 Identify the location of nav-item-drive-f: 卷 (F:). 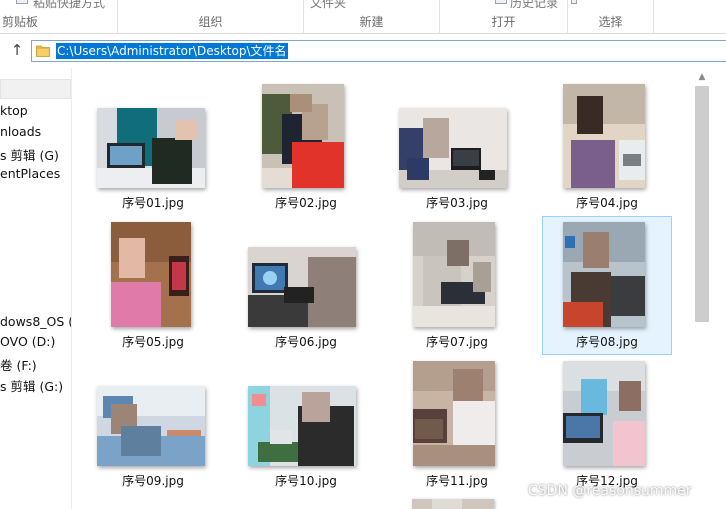
(18, 364).